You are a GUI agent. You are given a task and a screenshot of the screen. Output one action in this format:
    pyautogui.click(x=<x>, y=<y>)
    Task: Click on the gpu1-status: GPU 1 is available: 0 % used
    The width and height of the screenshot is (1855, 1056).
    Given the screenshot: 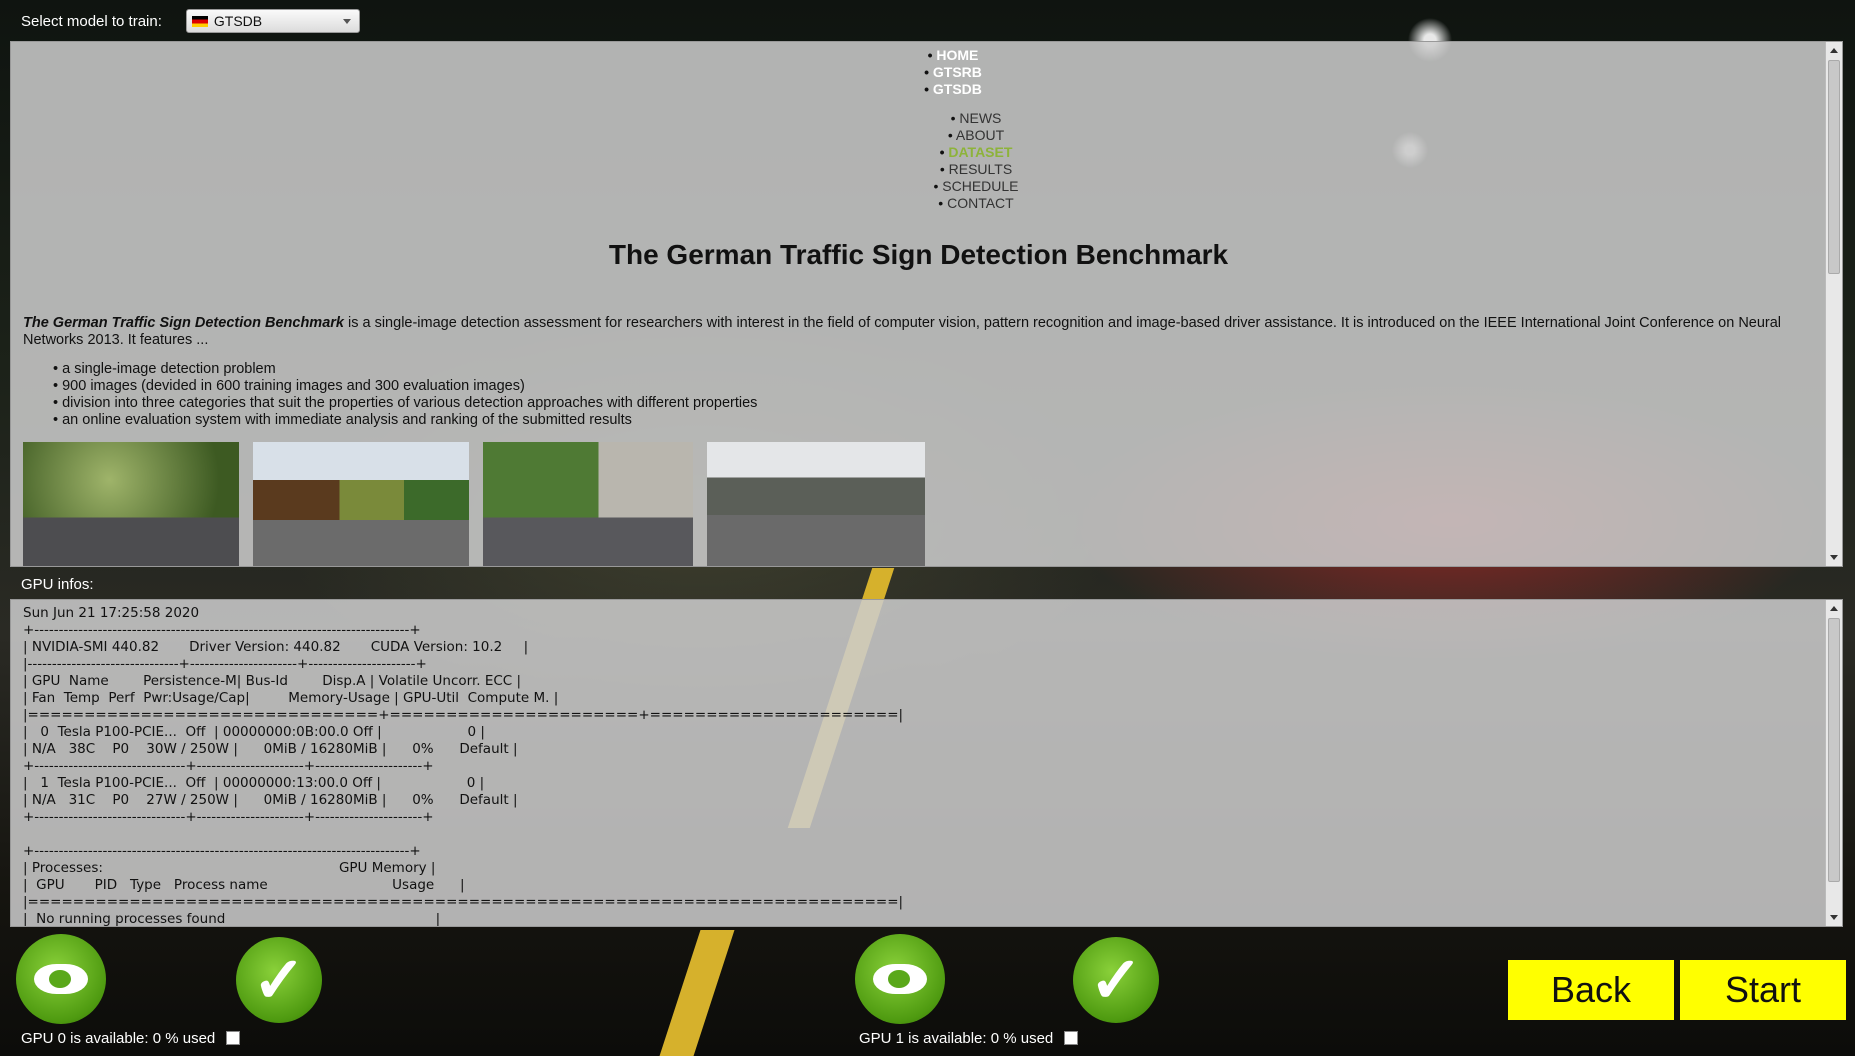 What is the action you would take?
    pyautogui.click(x=956, y=1038)
    